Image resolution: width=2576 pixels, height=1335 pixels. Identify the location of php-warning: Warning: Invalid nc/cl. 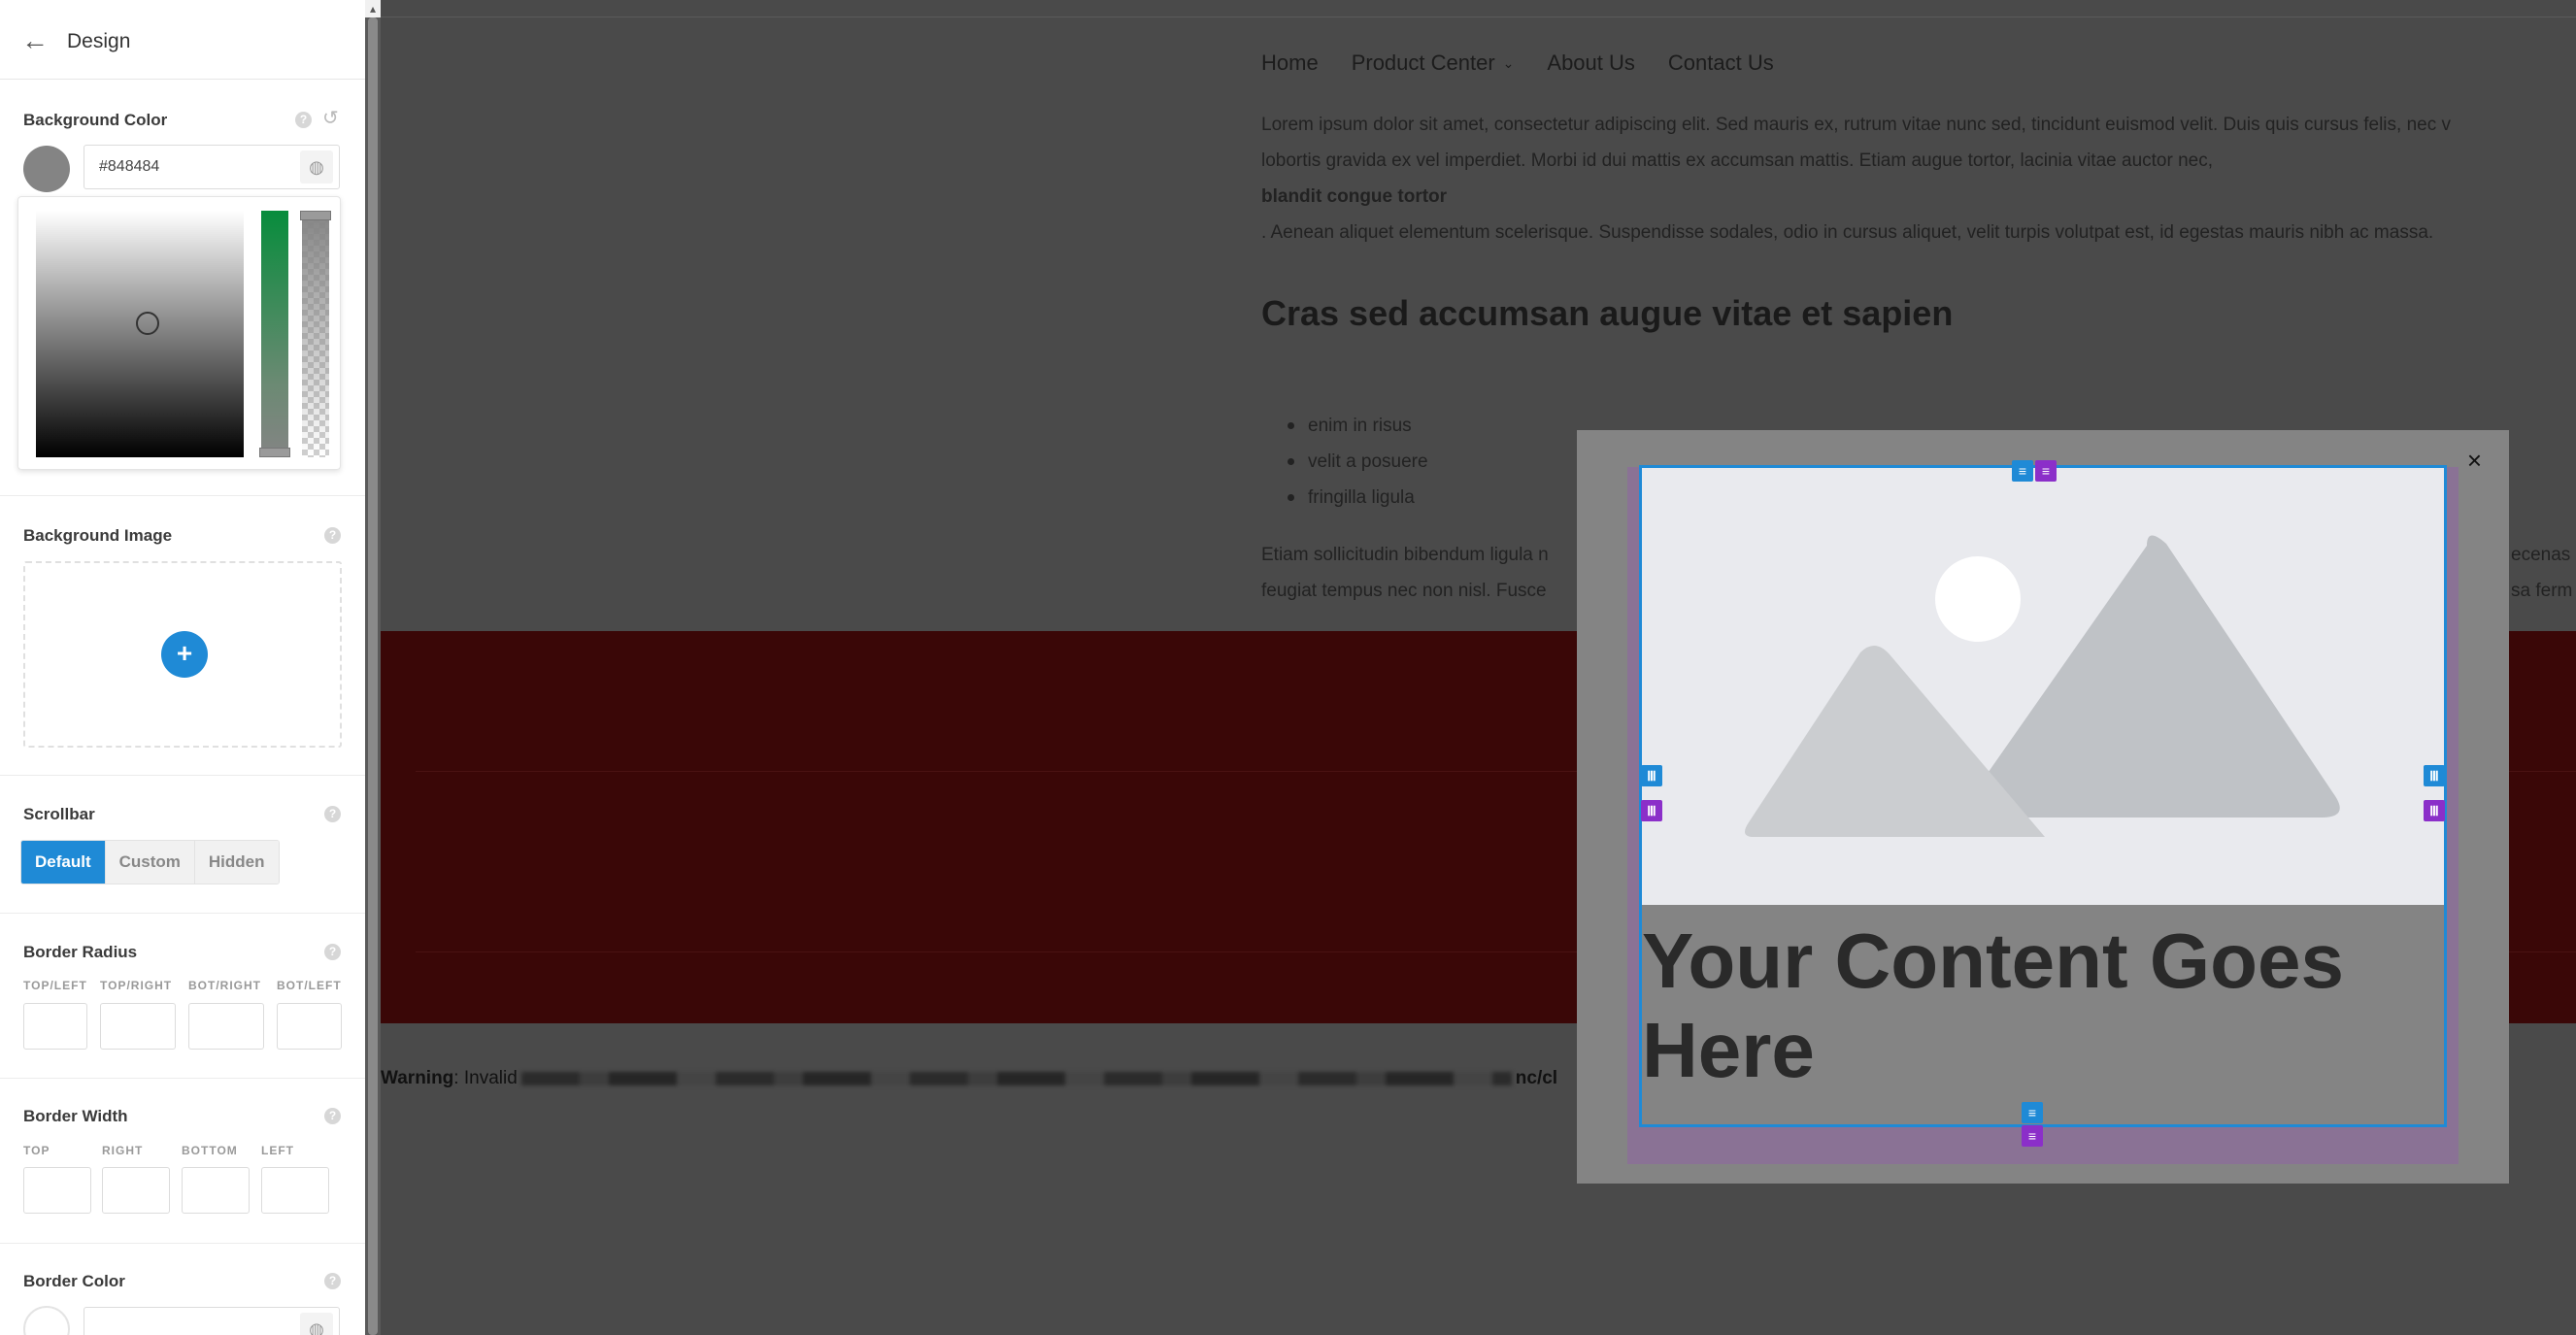
(969, 1078).